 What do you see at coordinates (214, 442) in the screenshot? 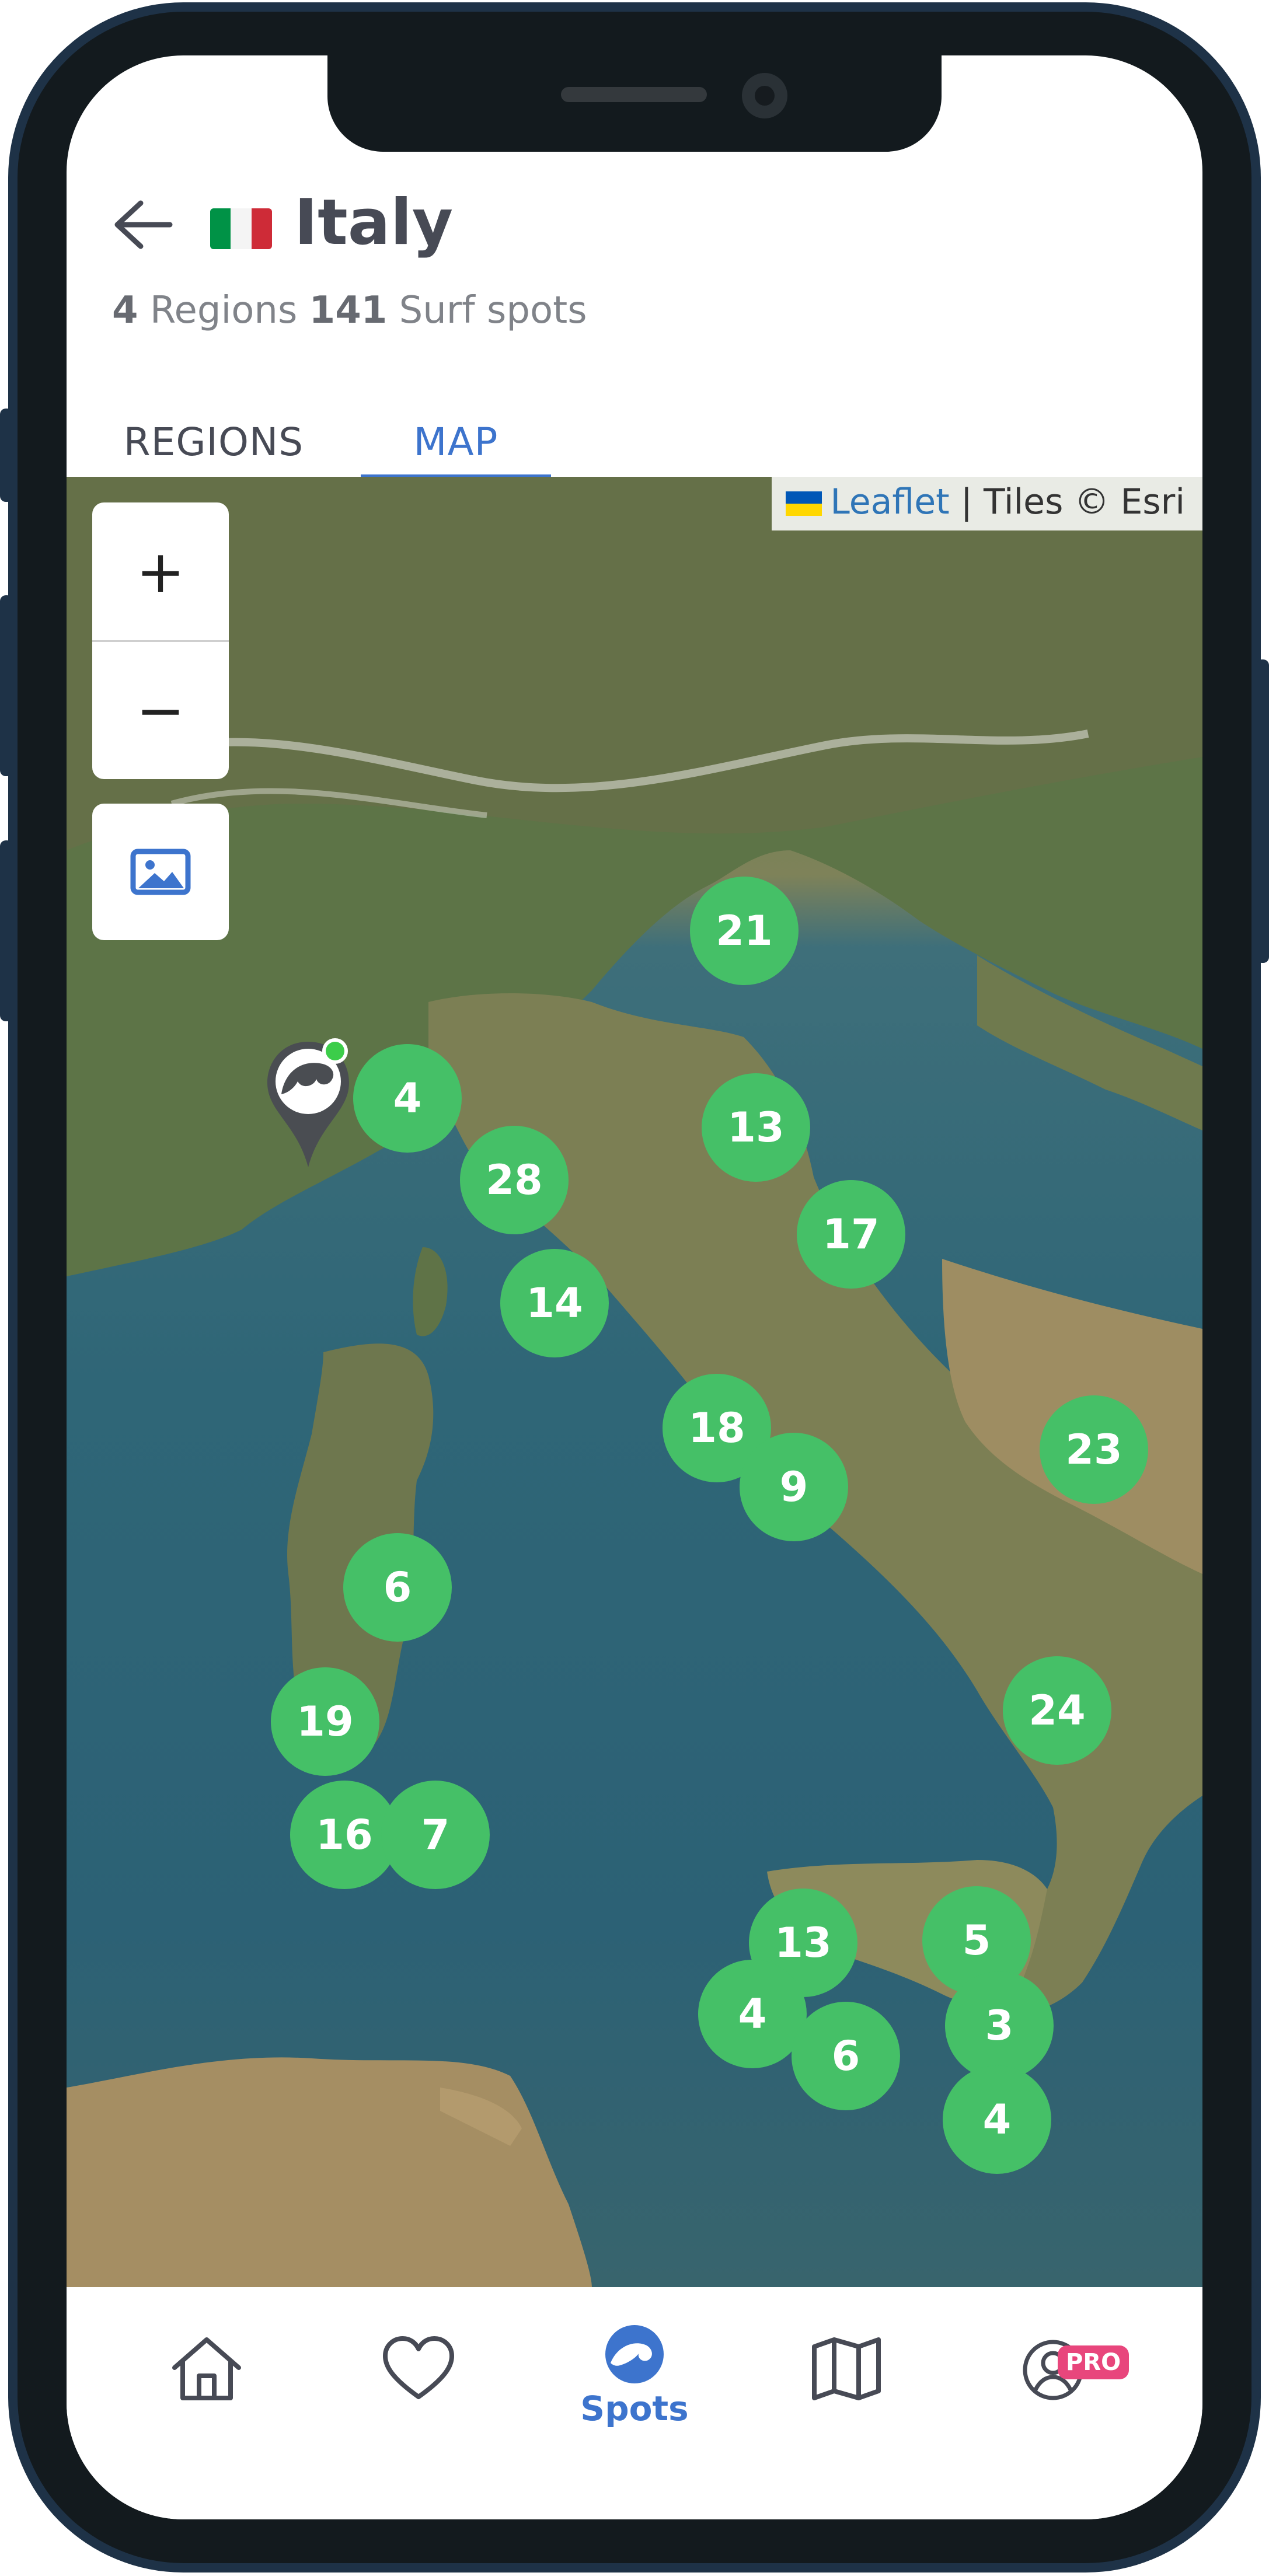
I see `tab-regions: REGIONS` at bounding box center [214, 442].